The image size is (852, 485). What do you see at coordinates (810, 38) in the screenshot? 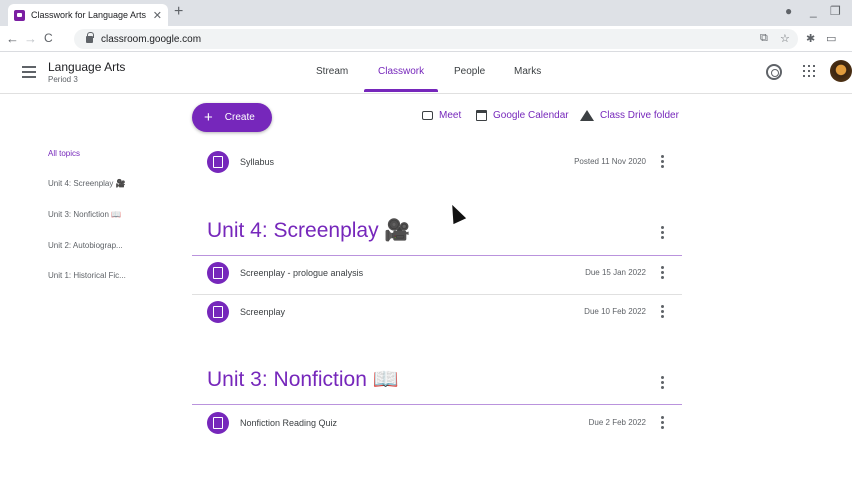
I see `extensions-icon: ✱` at bounding box center [810, 38].